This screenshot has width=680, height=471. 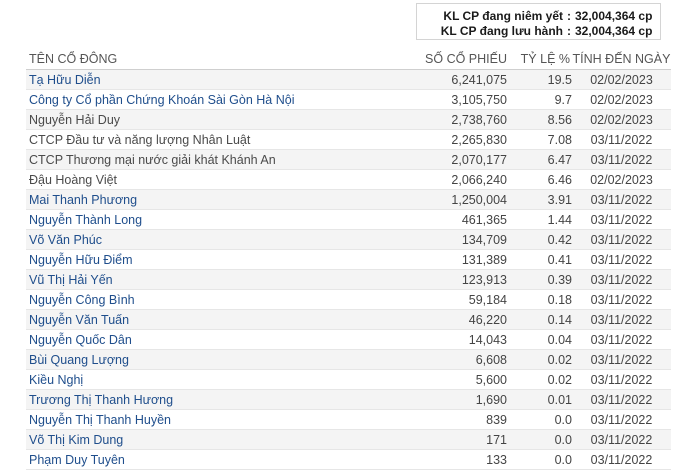 What do you see at coordinates (448, 459) in the screenshot?
I see `share-count: 133` at bounding box center [448, 459].